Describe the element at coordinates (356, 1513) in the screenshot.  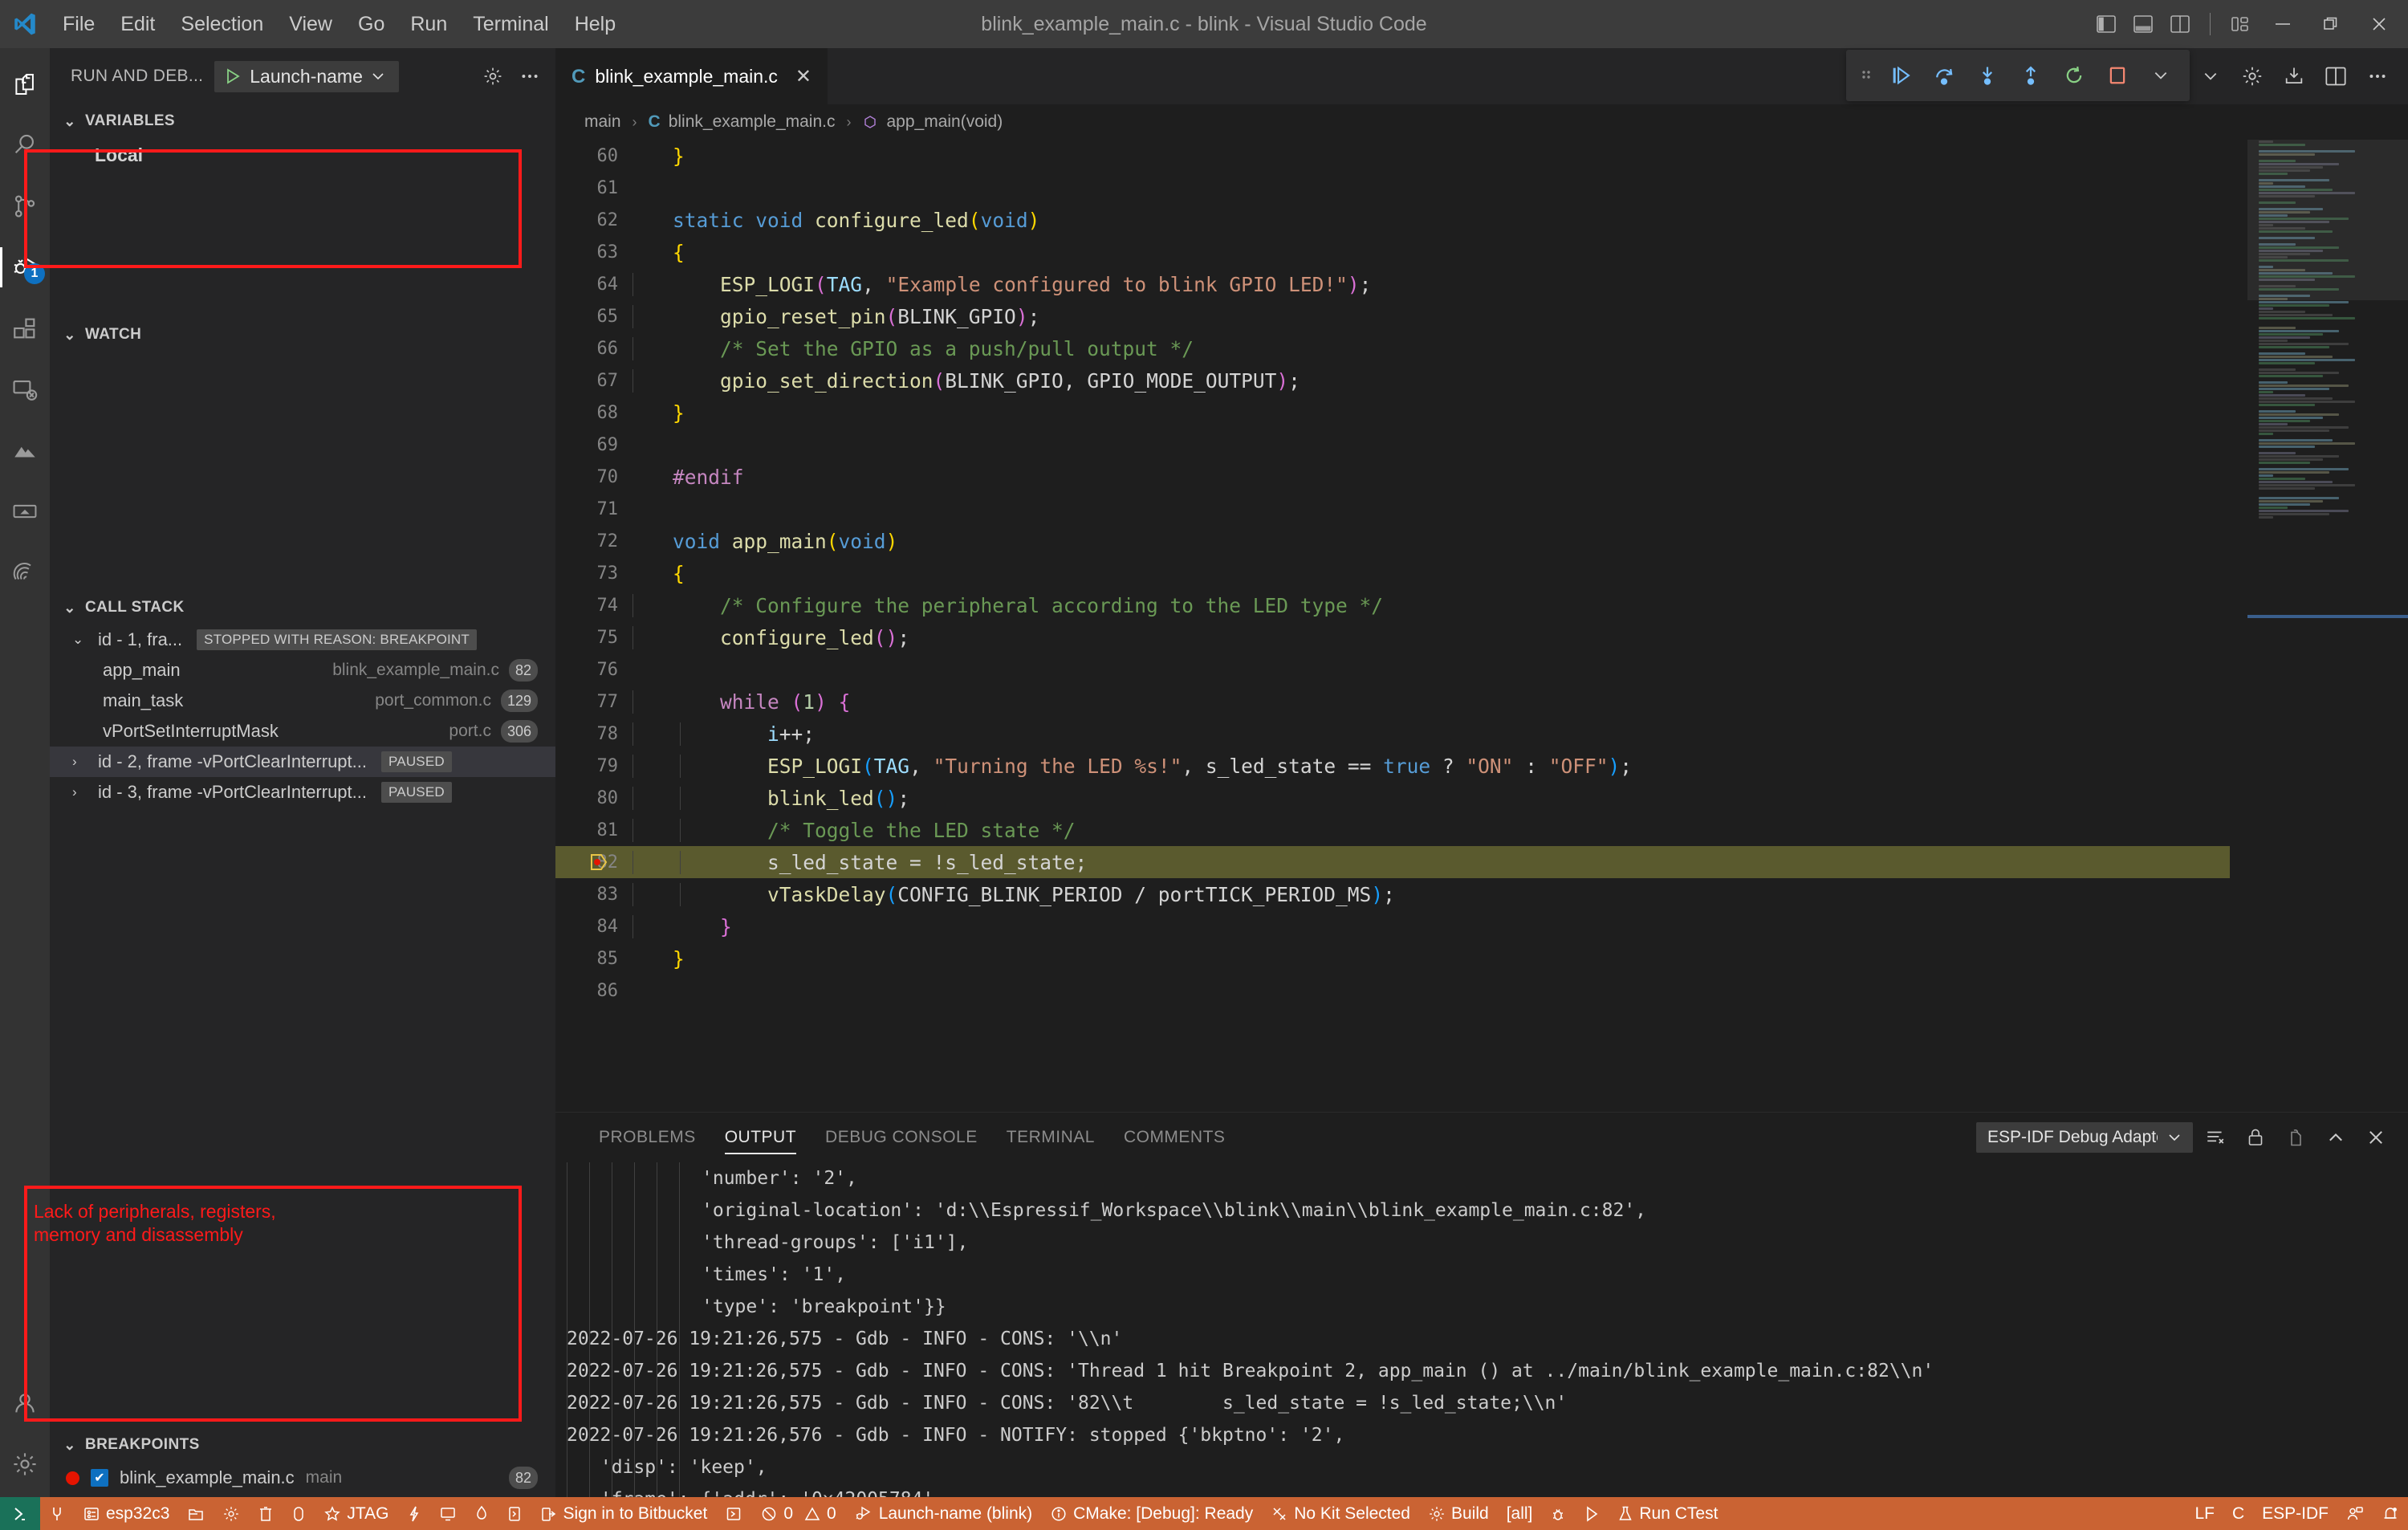
I see `jtag-item: JTAG` at that location.